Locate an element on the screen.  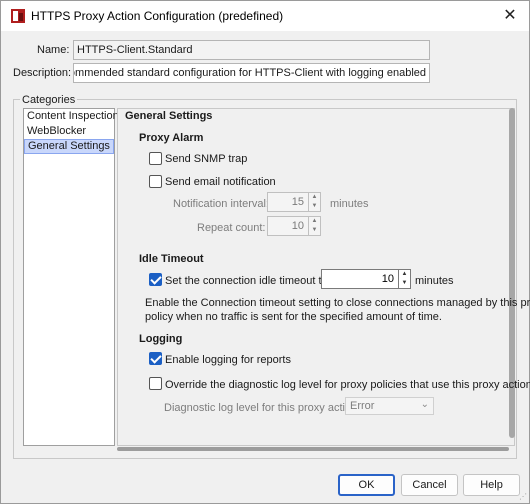
diagnostic-level-value: Error is located at coordinates (362, 406).